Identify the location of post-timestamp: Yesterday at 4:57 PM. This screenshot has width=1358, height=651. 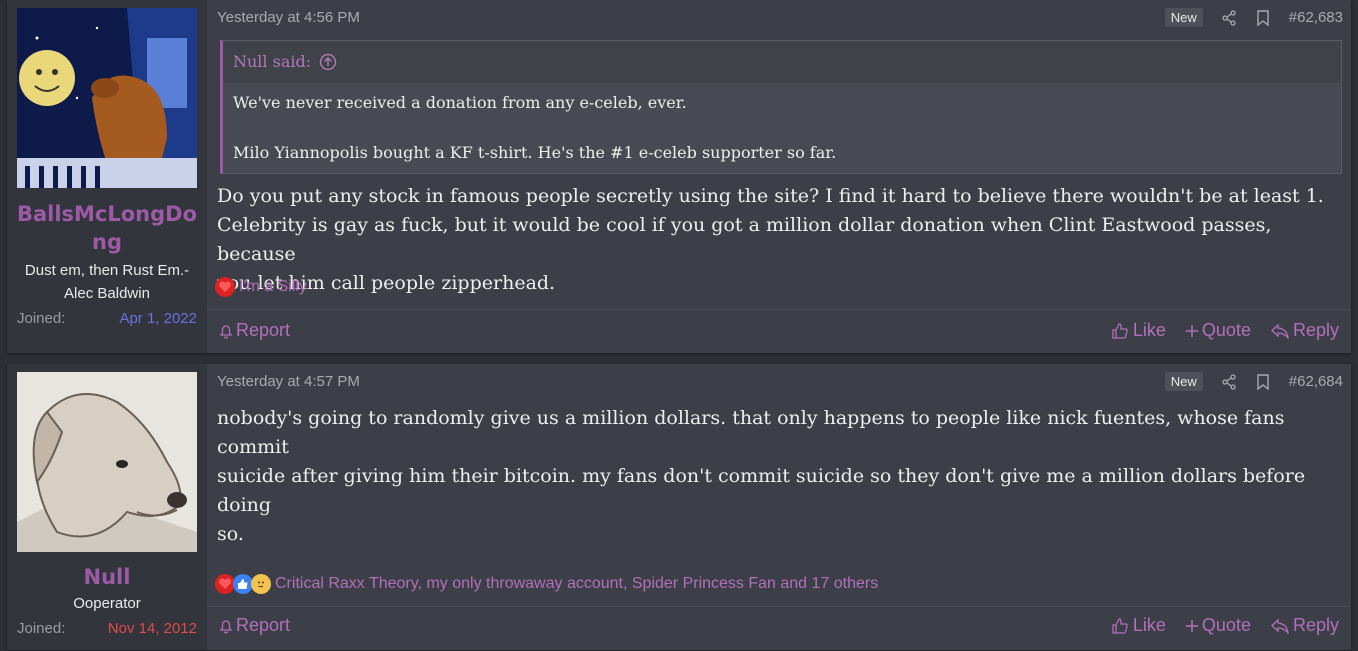
(288, 381).